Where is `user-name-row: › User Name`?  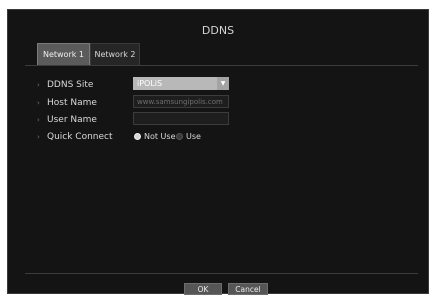
user-name-row: › User Name is located at coordinates (221, 119).